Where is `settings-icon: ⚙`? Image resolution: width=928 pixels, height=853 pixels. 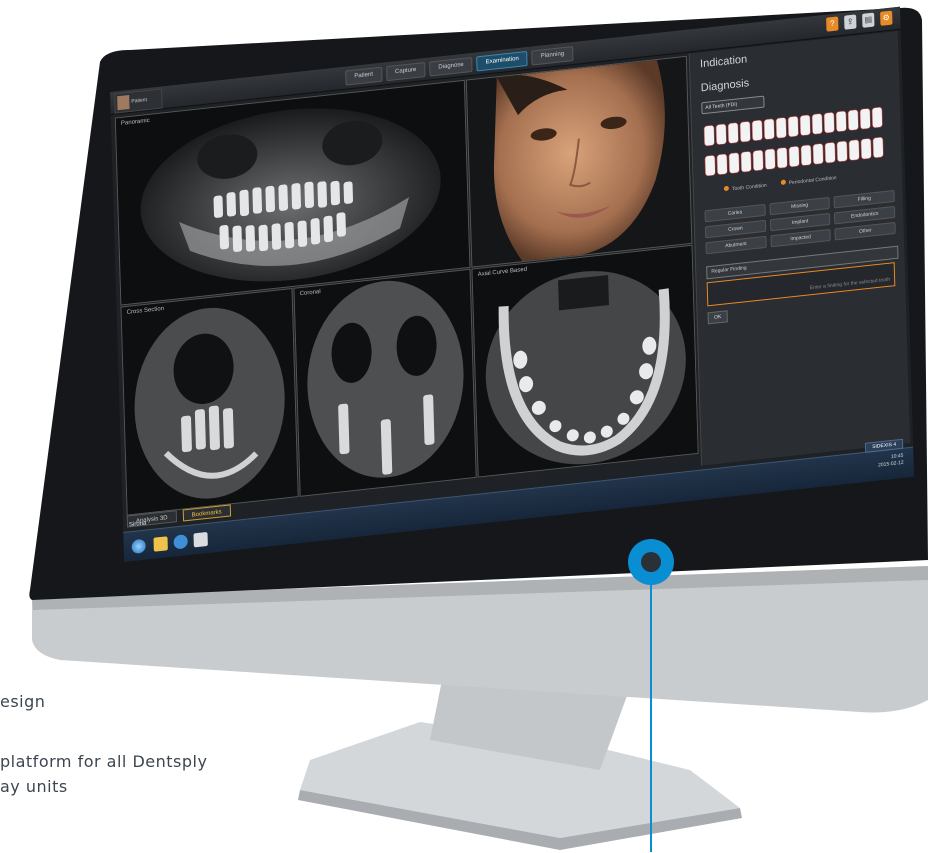 settings-icon: ⚙ is located at coordinates (886, 18).